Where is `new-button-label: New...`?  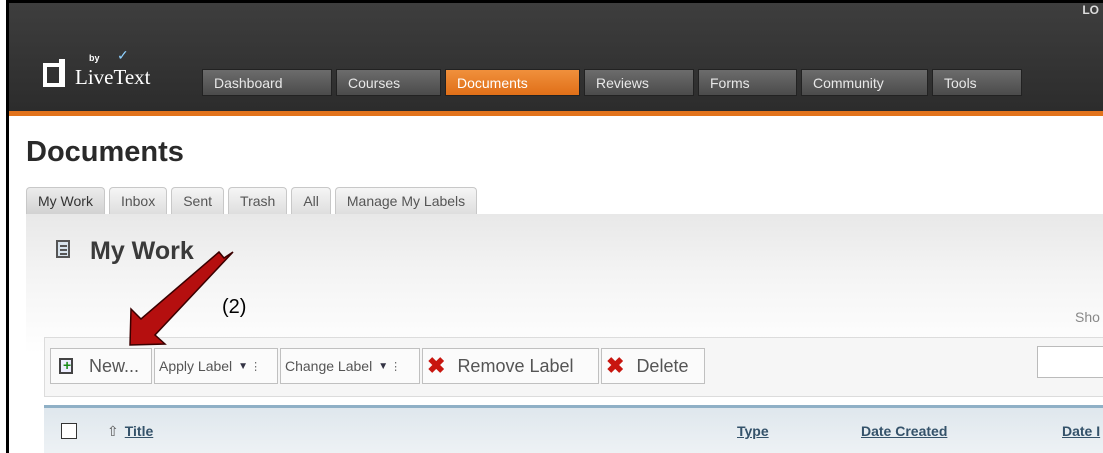
new-button-label: New... is located at coordinates (114, 365).